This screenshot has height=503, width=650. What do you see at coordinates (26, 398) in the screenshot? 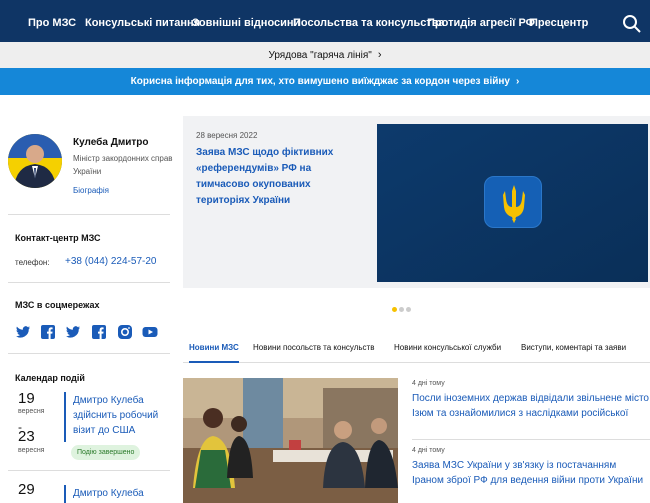
I see `event-start-day: 19` at bounding box center [26, 398].